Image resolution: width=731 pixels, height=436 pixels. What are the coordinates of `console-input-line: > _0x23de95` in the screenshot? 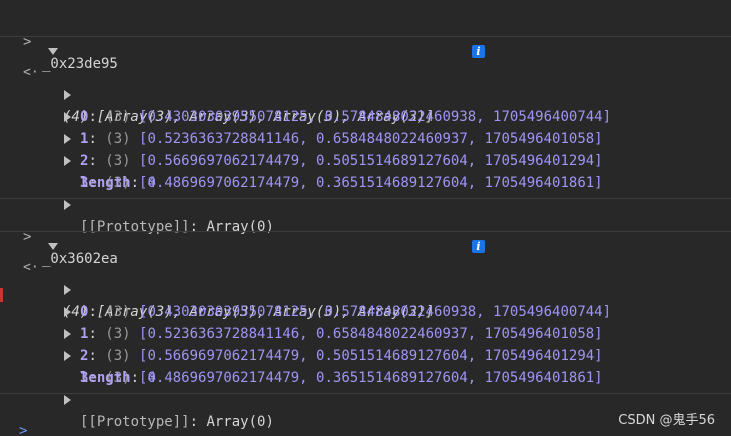 It's located at (365, 40).